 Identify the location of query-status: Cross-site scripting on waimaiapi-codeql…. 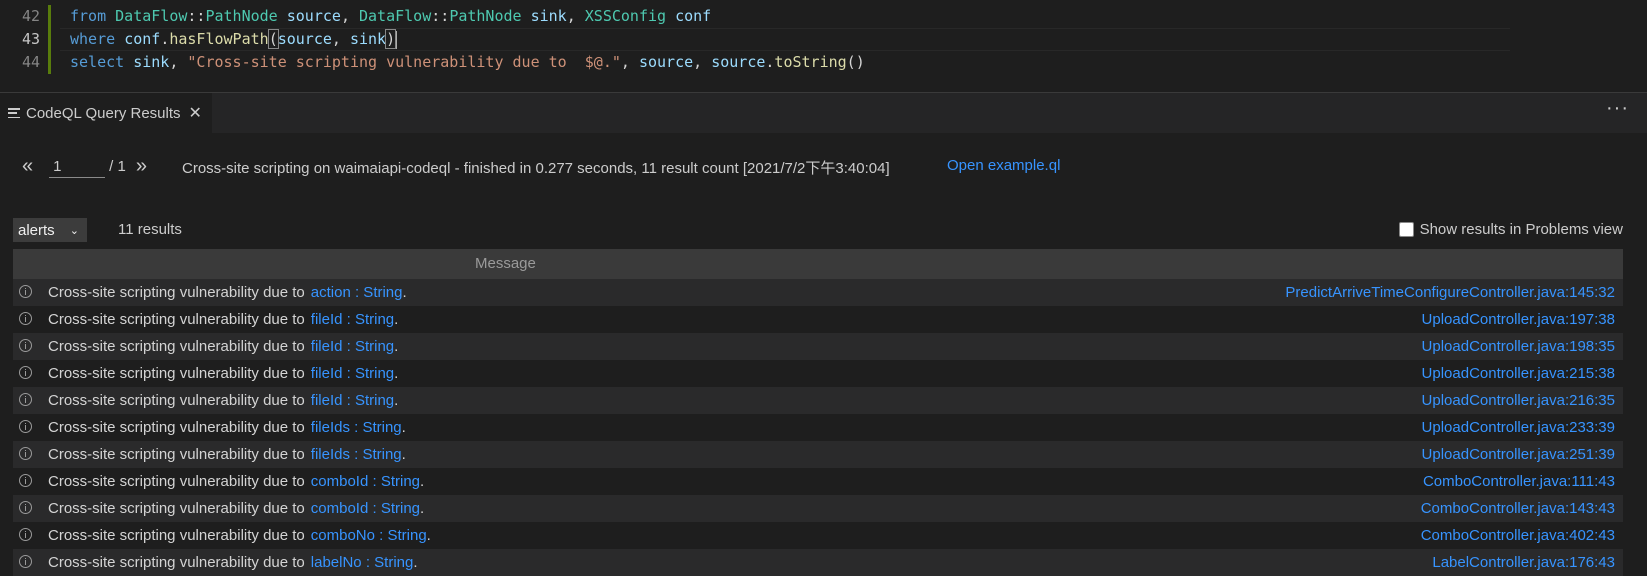
(536, 168).